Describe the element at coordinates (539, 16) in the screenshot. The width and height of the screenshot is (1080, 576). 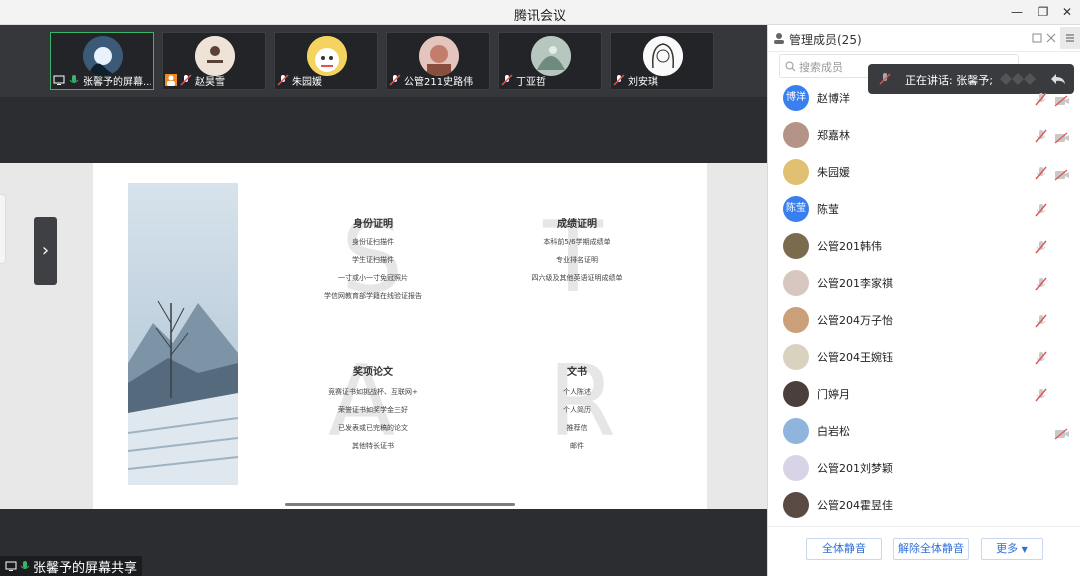
I see `window-title: 腾讯会议` at that location.